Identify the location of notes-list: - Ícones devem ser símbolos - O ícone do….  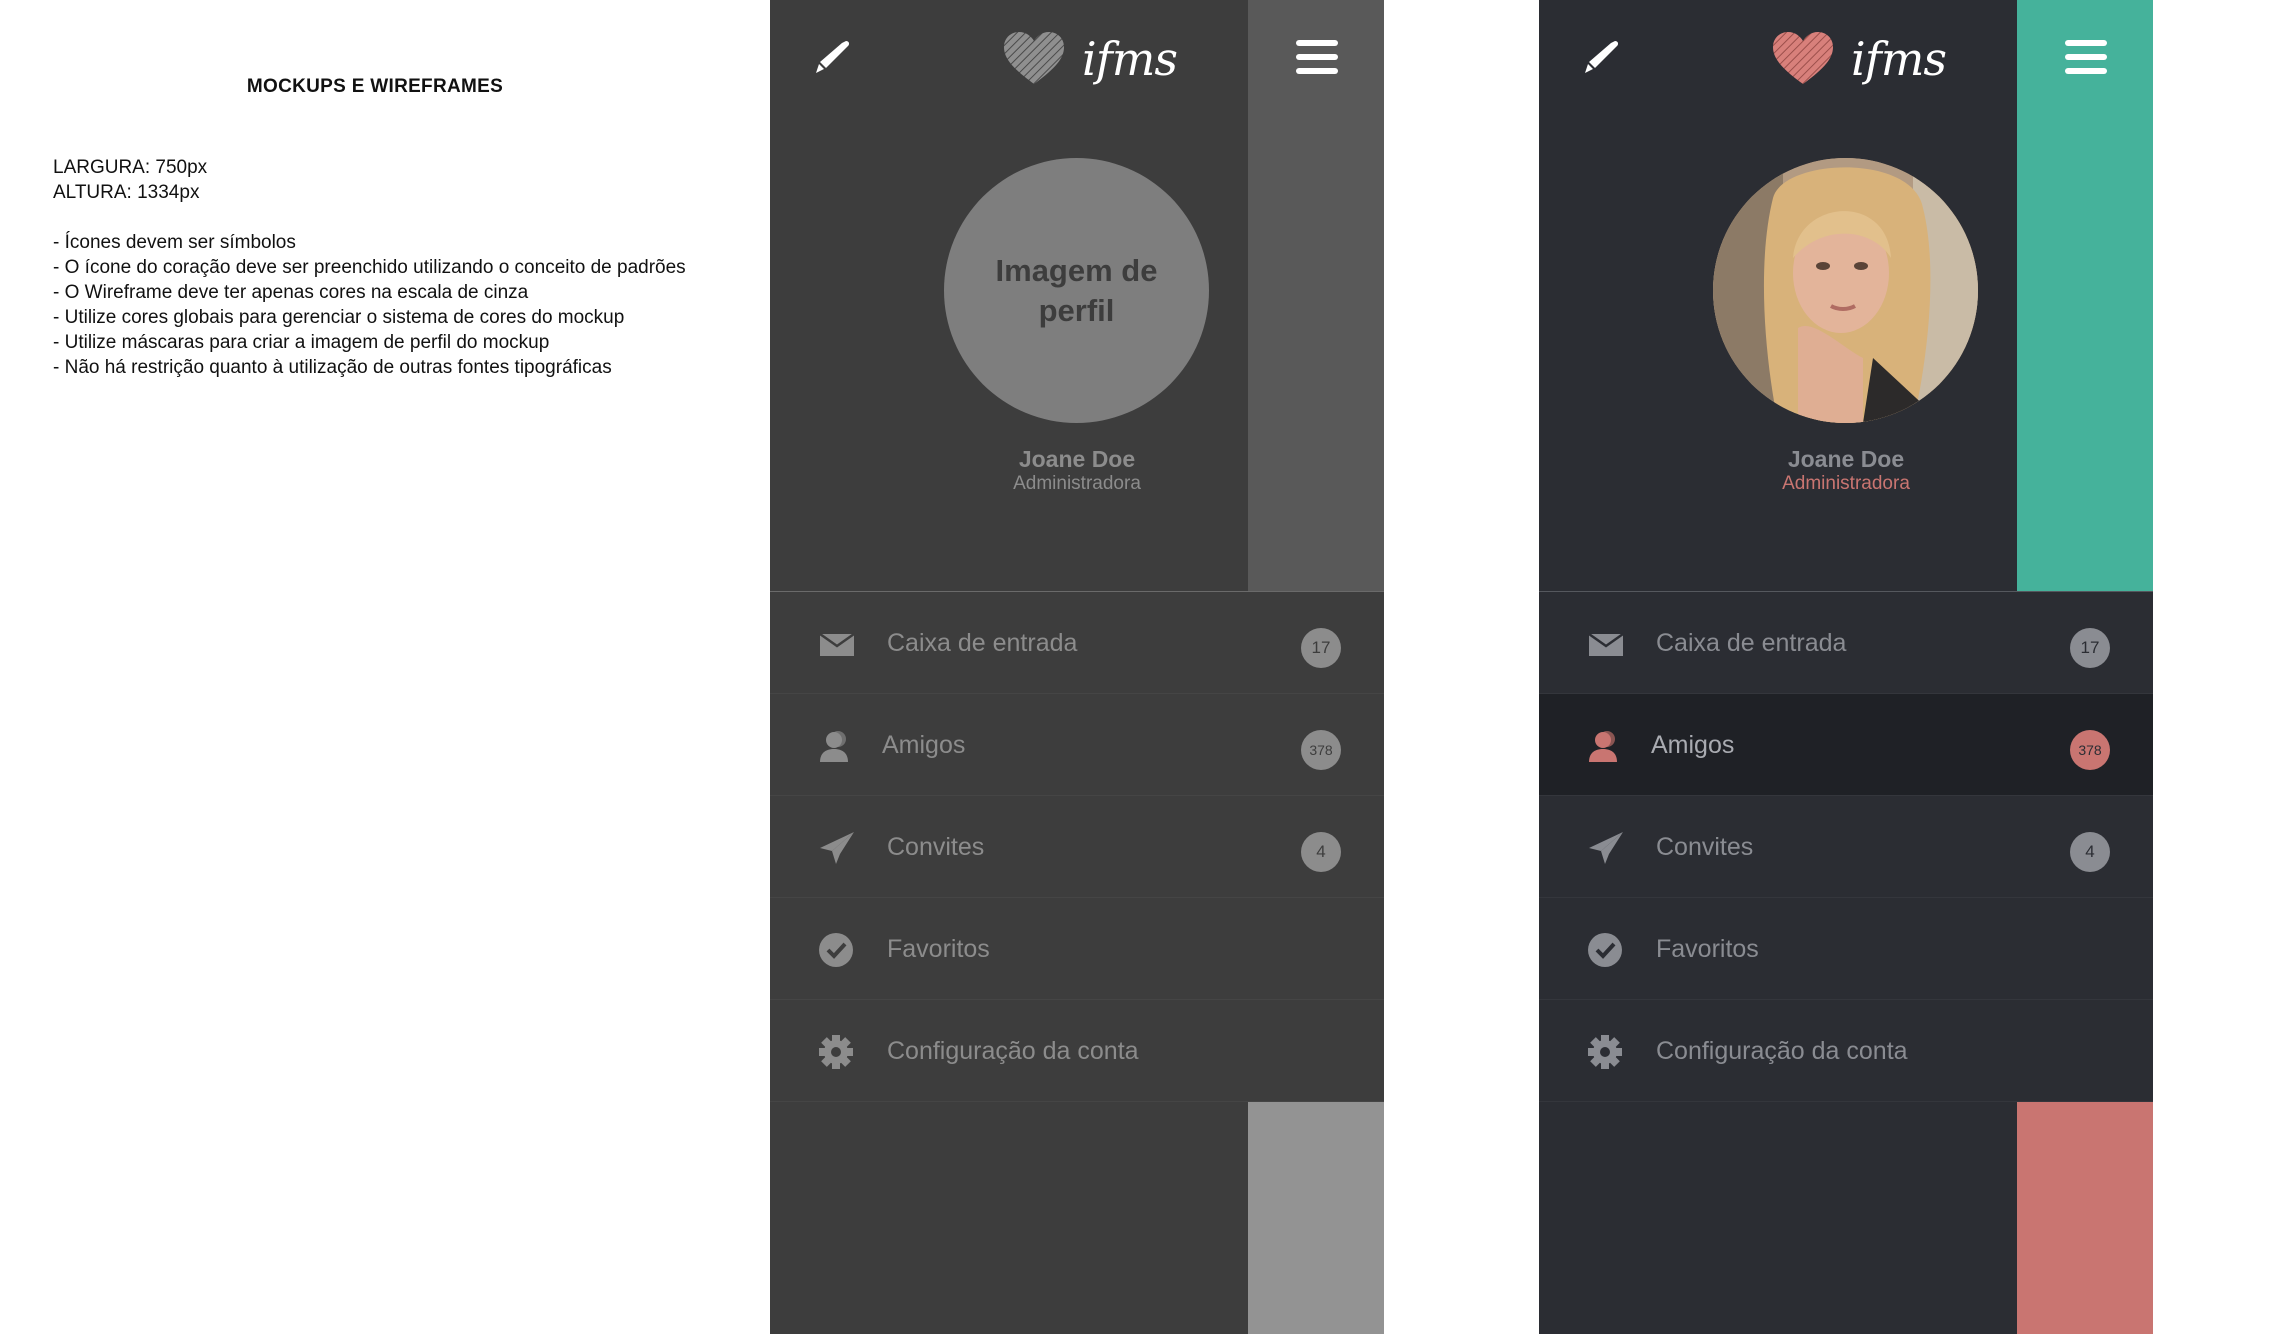
(369, 305).